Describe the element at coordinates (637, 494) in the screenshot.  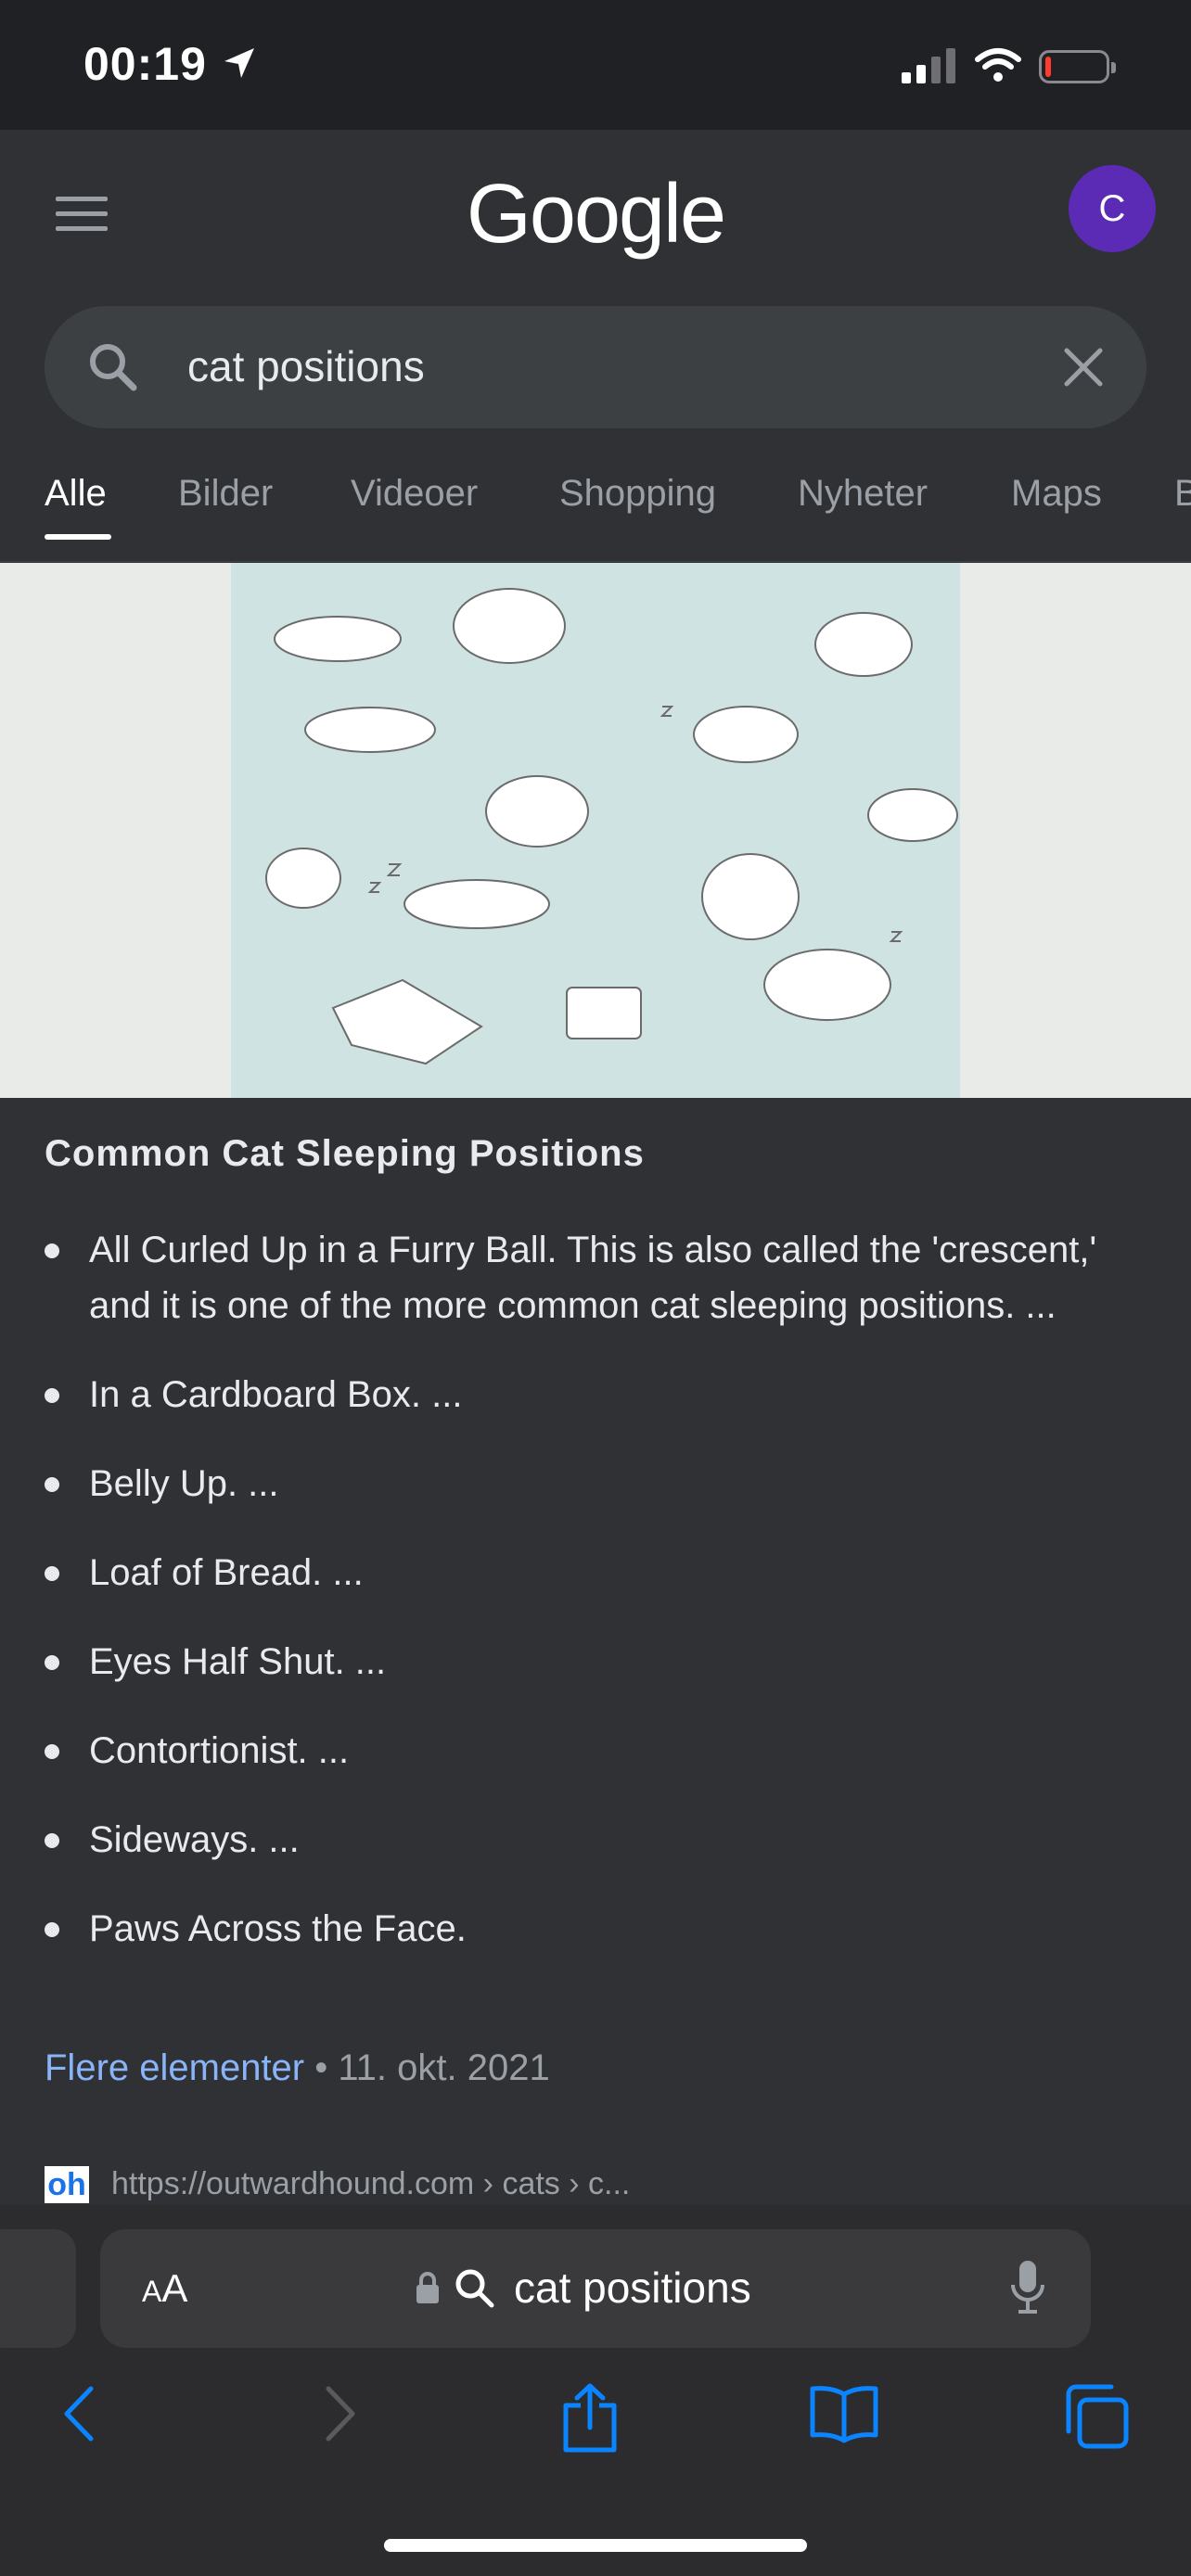
I see `tab-shopping: Shopping` at that location.